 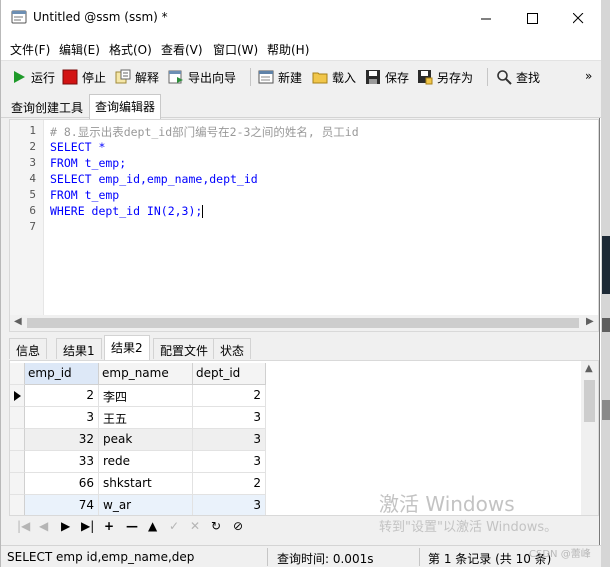 I want to click on new-label: 新建, so click(x=290, y=77).